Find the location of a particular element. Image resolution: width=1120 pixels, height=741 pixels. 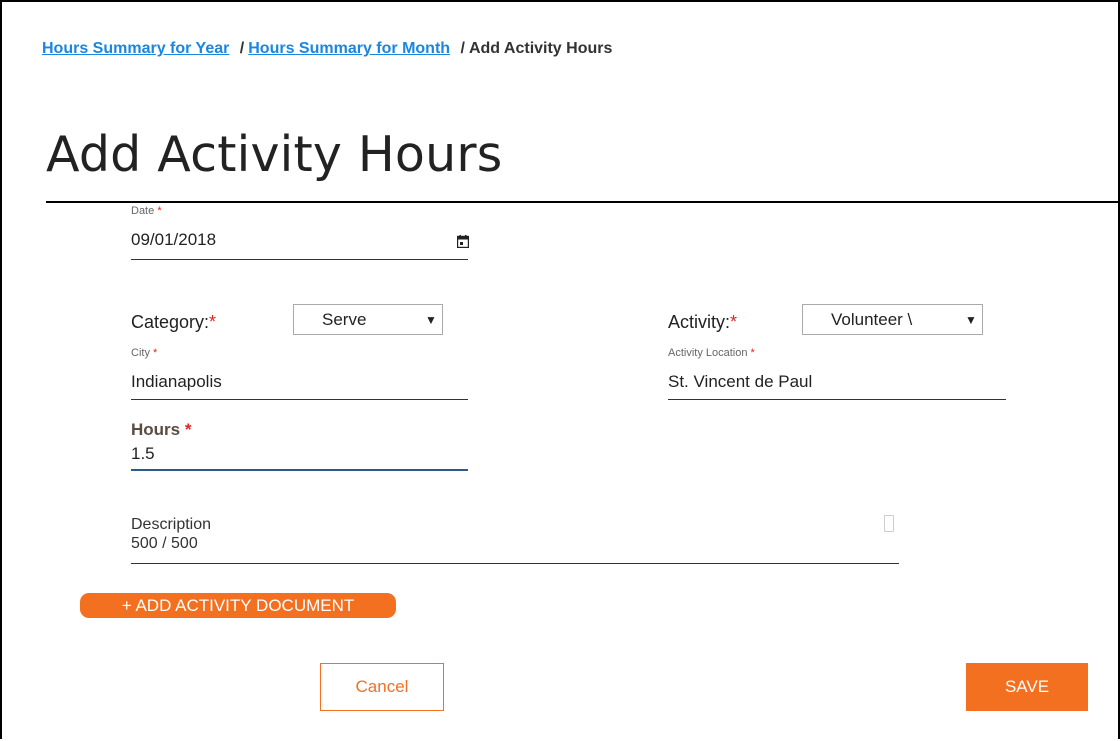

city-label-wrap: City * is located at coordinates (144, 353).